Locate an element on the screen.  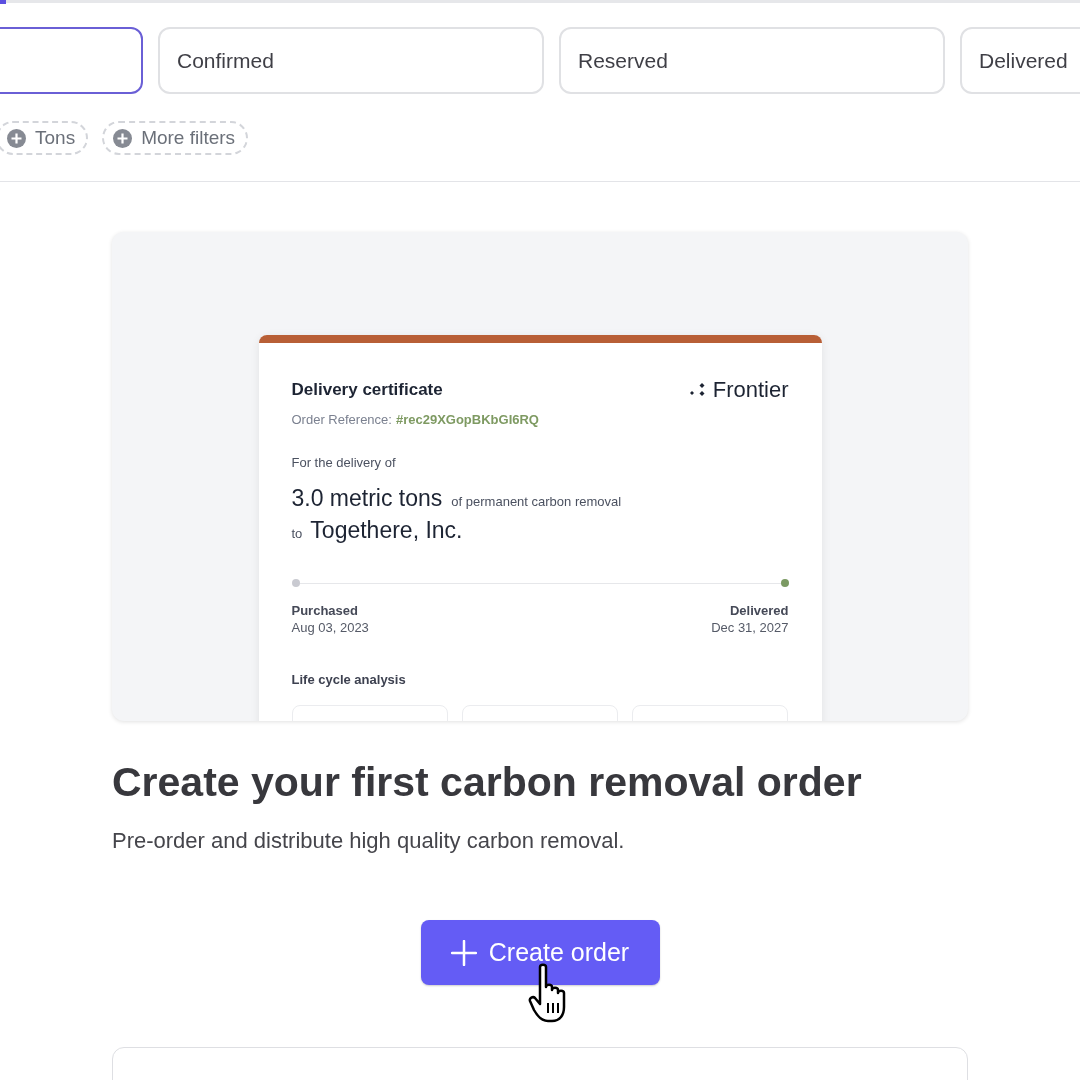
amount-text: 3.0 metric tons is located at coordinates (367, 498).